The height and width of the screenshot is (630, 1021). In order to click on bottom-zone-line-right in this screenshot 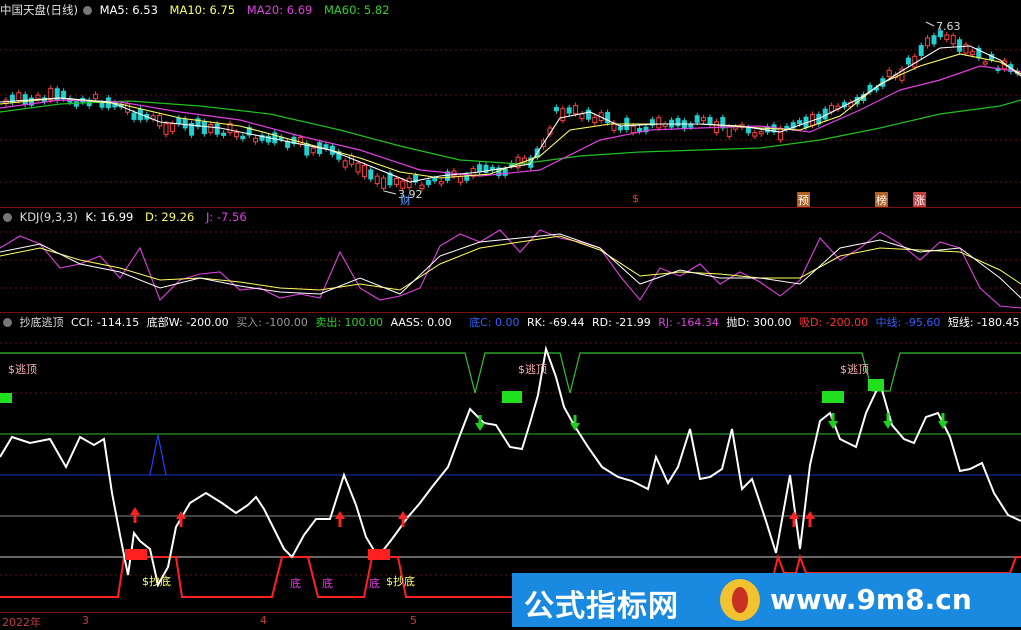, I will do `click(897, 563)`.